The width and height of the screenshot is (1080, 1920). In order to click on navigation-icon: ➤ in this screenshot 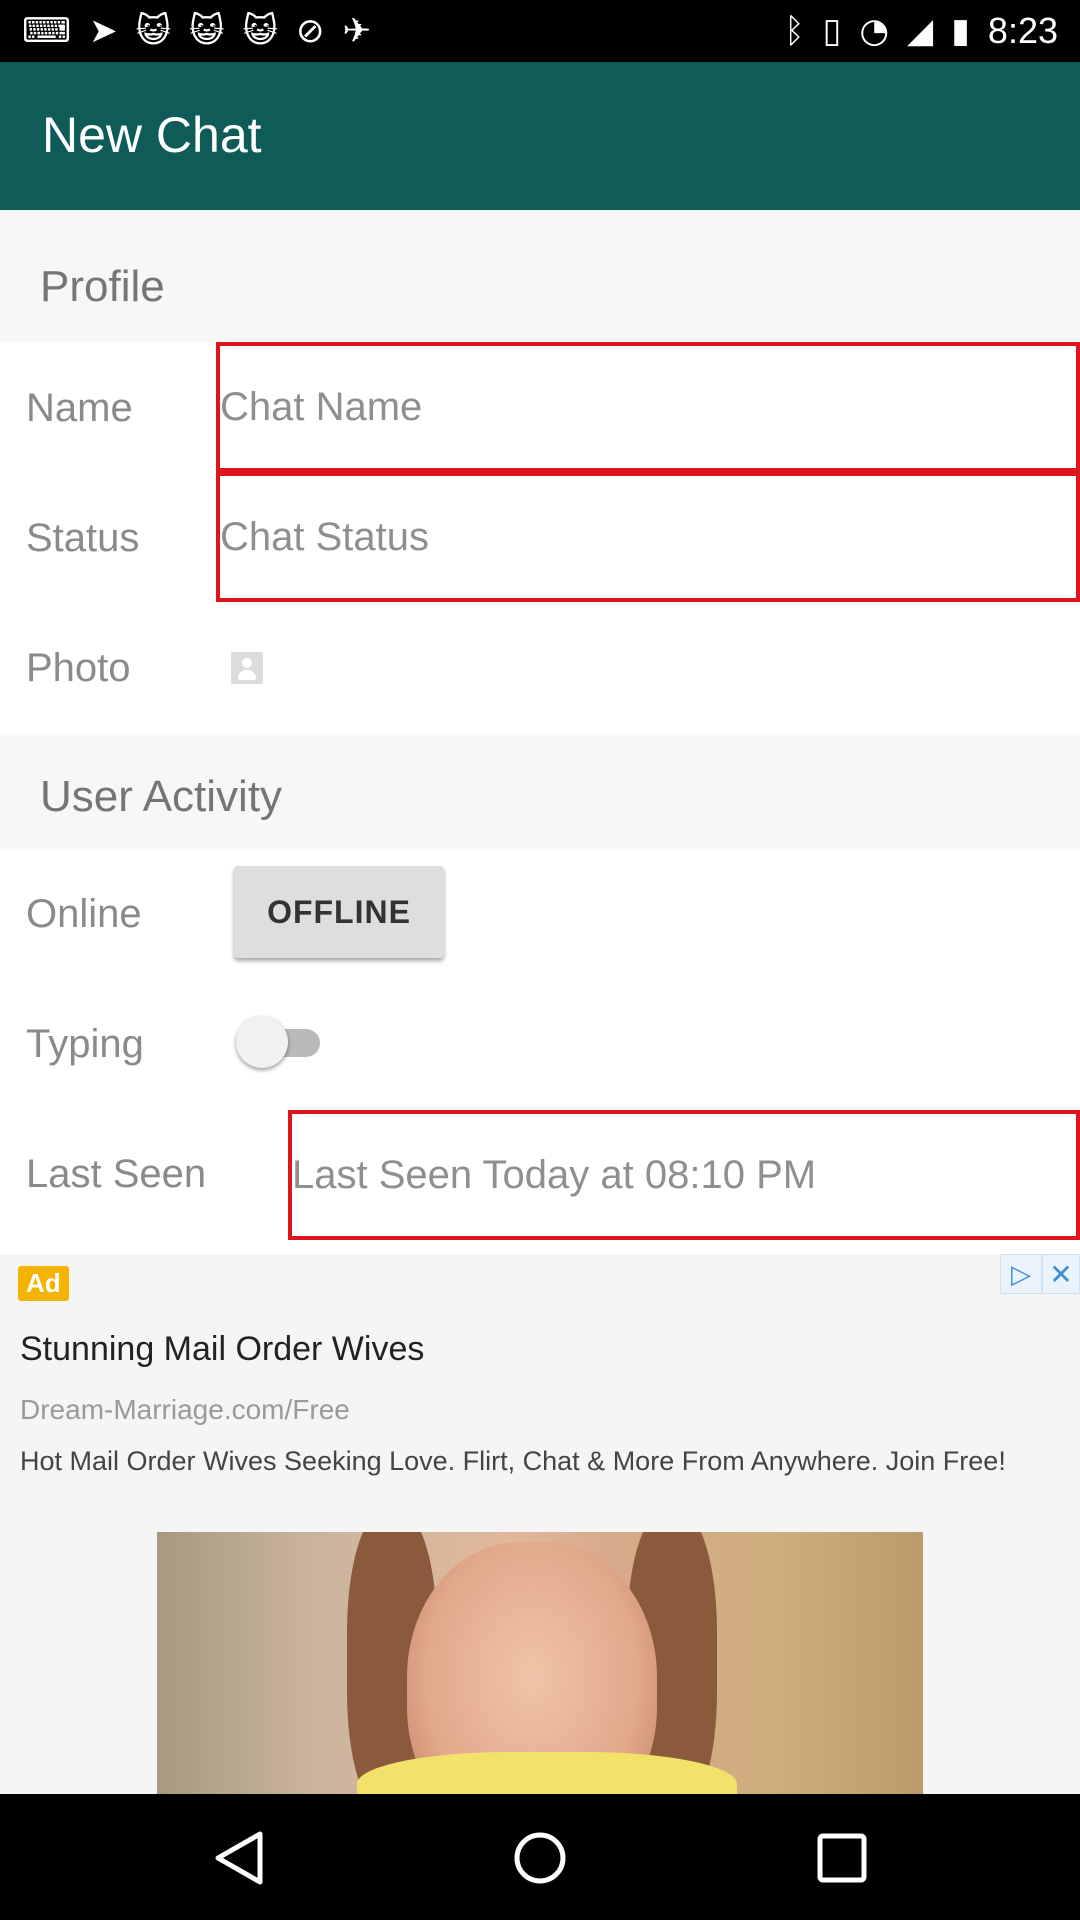, I will do `click(103, 31)`.